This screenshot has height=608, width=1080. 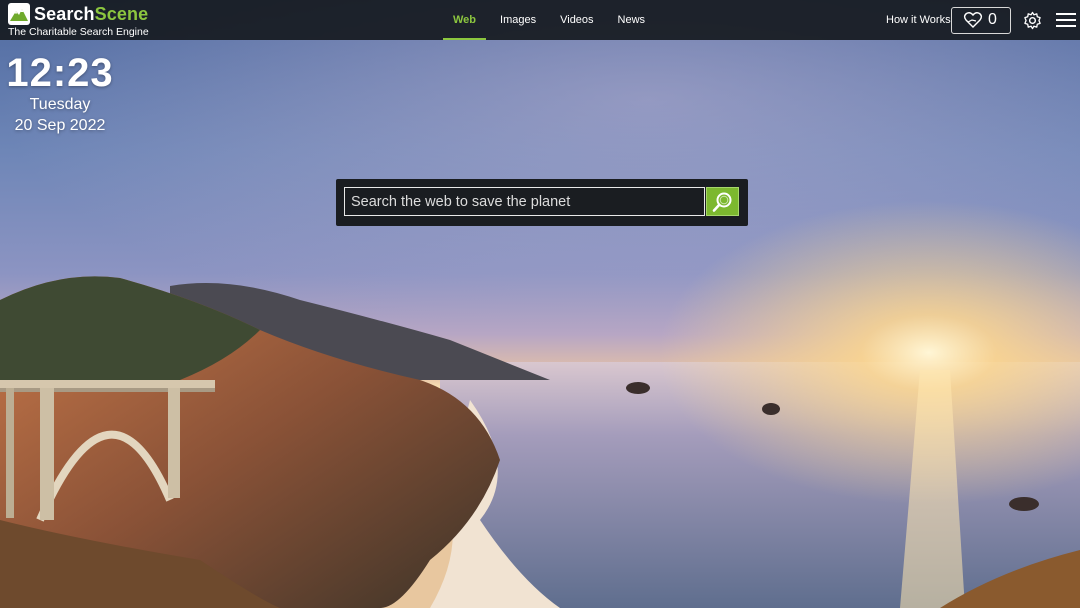 What do you see at coordinates (60, 73) in the screenshot?
I see `clock-time: 12:23` at bounding box center [60, 73].